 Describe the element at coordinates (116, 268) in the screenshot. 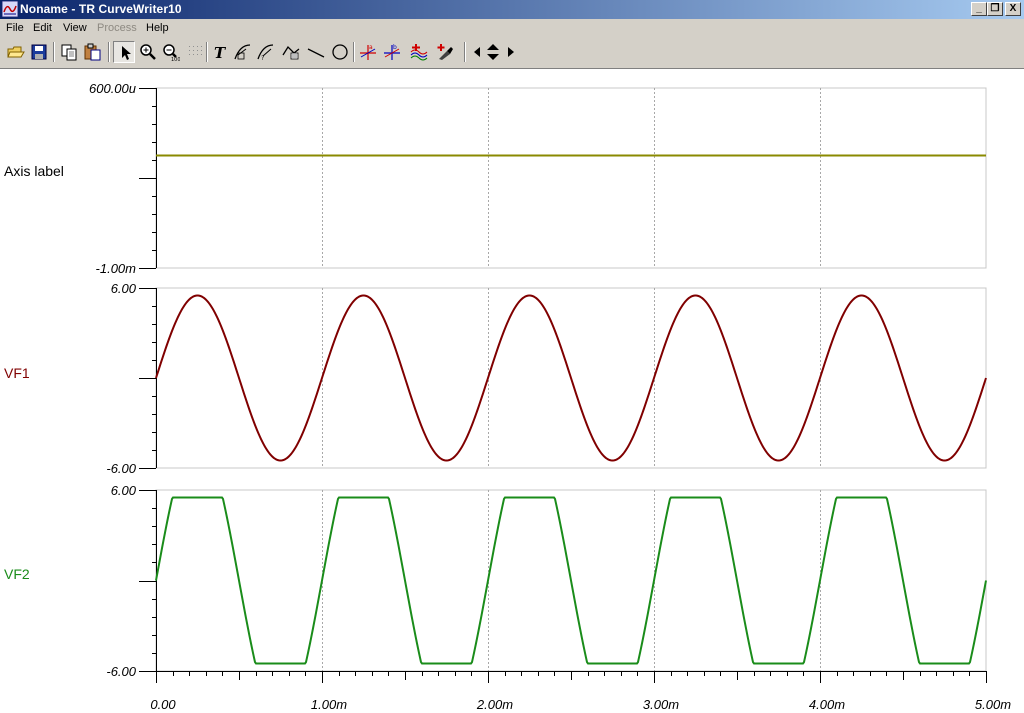

I see `y-tick-label: -1.00m` at that location.